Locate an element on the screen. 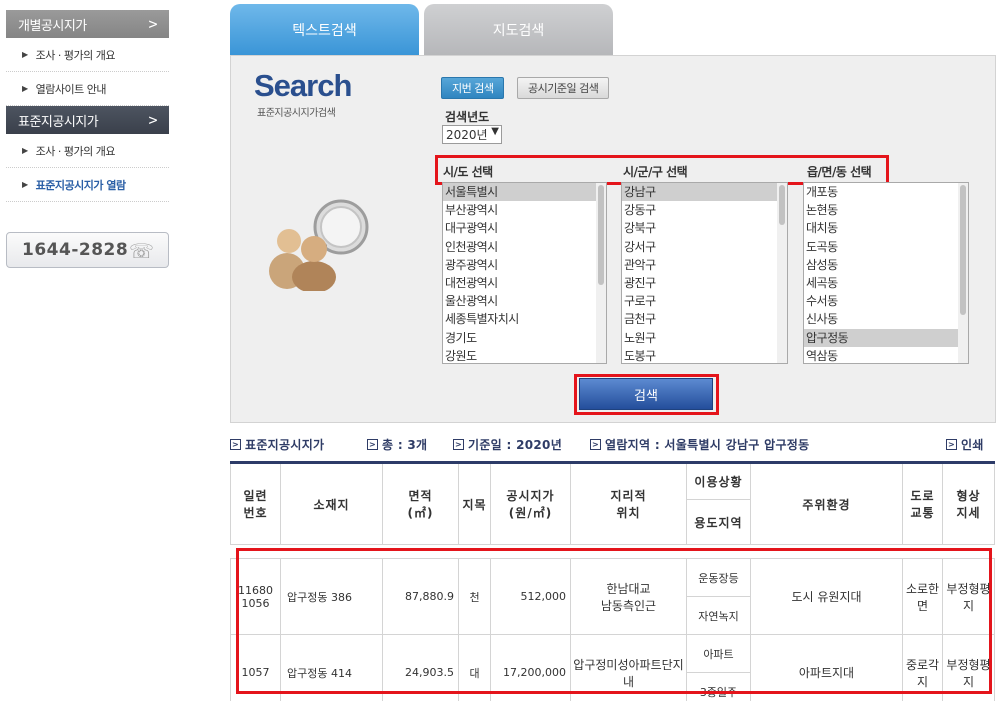 This screenshot has height=701, width=998. date-search-button: 공시기준일 검색 is located at coordinates (563, 88).